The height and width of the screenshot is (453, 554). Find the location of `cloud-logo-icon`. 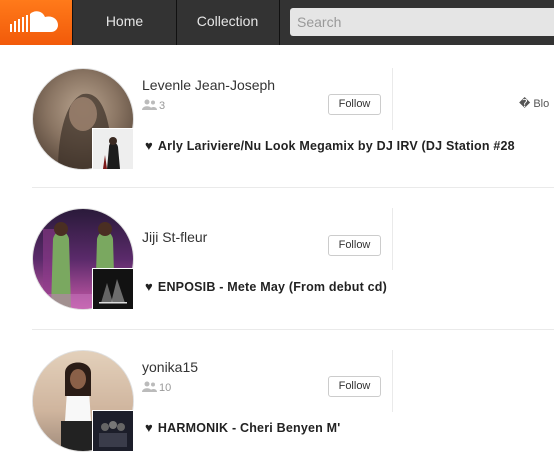

cloud-logo-icon is located at coordinates (34, 21).